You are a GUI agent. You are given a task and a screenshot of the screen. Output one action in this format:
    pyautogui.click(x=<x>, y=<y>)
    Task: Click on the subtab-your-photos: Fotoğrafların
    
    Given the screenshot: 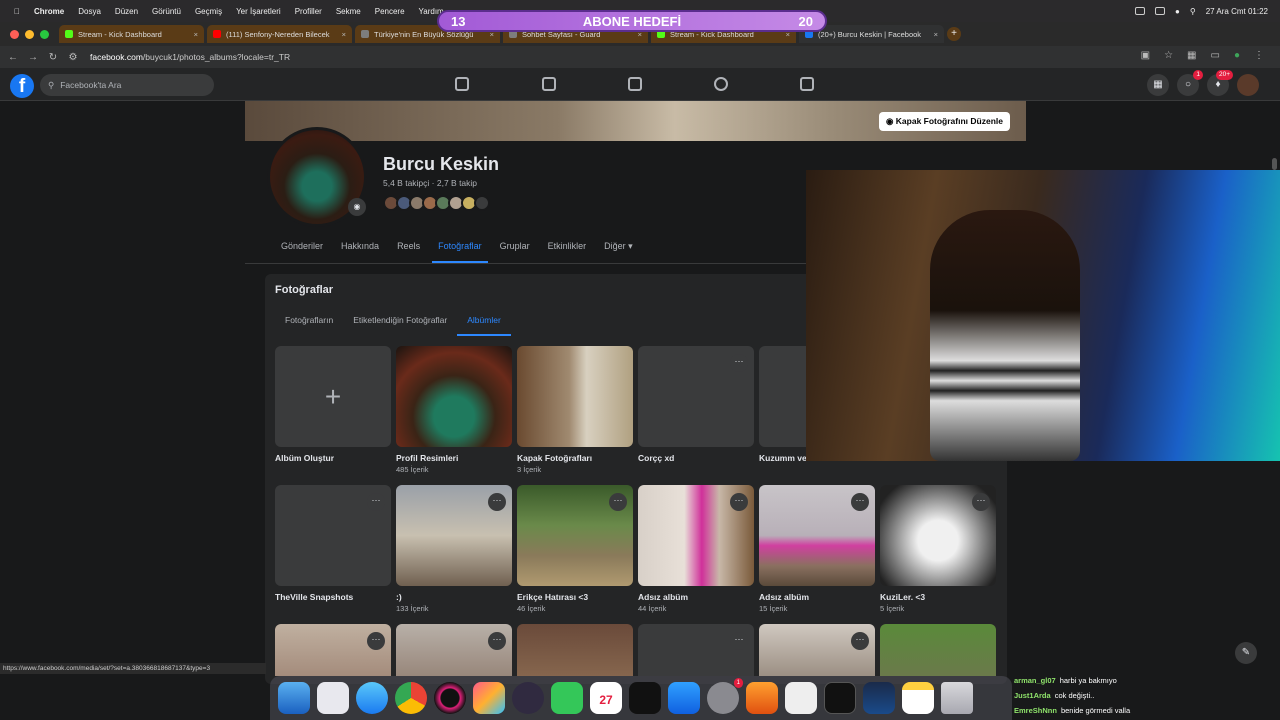 What is the action you would take?
    pyautogui.click(x=309, y=321)
    